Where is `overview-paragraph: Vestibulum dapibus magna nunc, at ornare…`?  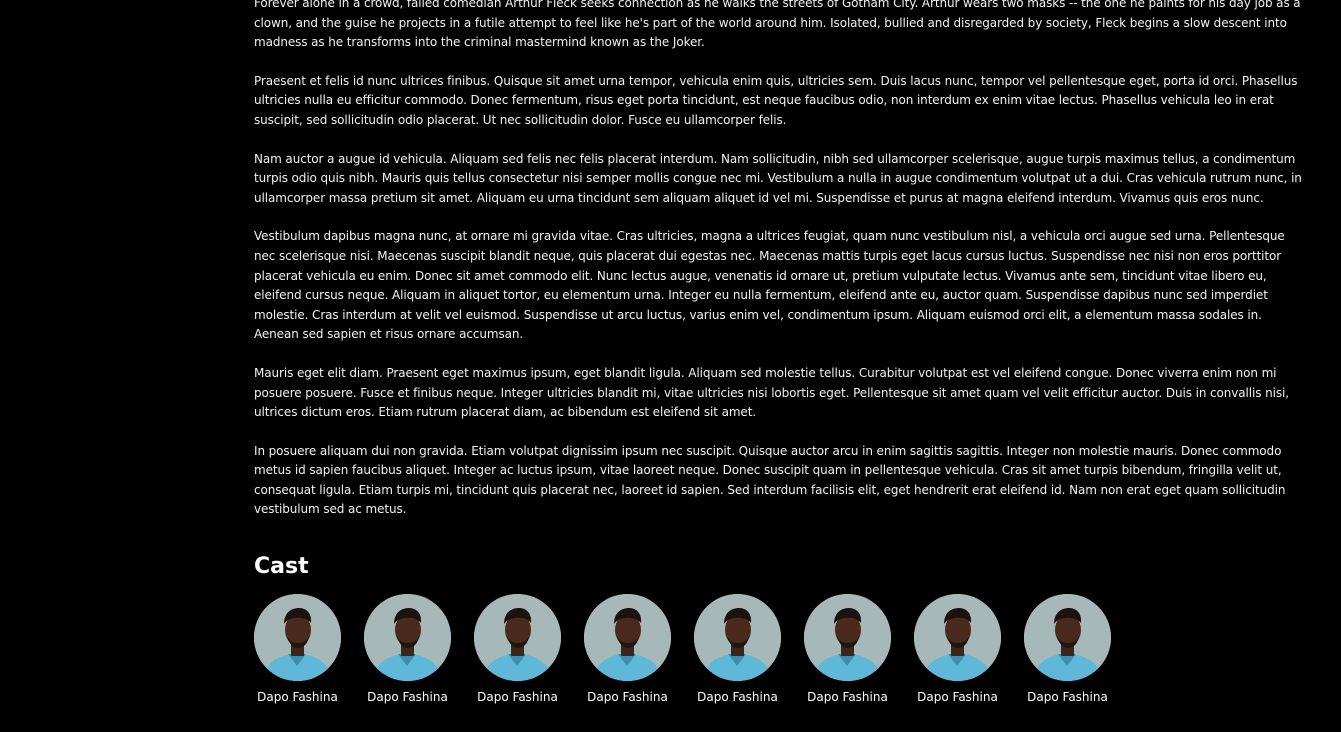 overview-paragraph: Vestibulum dapibus magna nunc, at ornare… is located at coordinates (769, 285).